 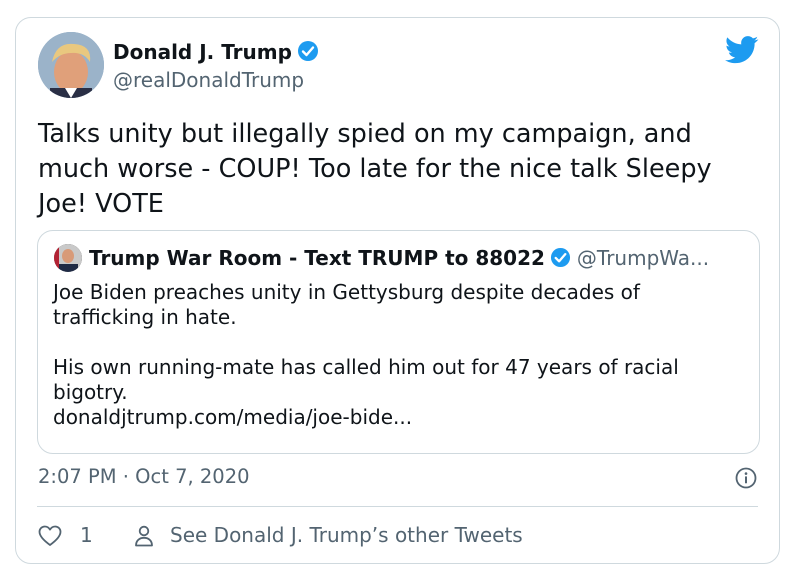 I want to click on author-handle: @realDonaldTrump, so click(x=208, y=80).